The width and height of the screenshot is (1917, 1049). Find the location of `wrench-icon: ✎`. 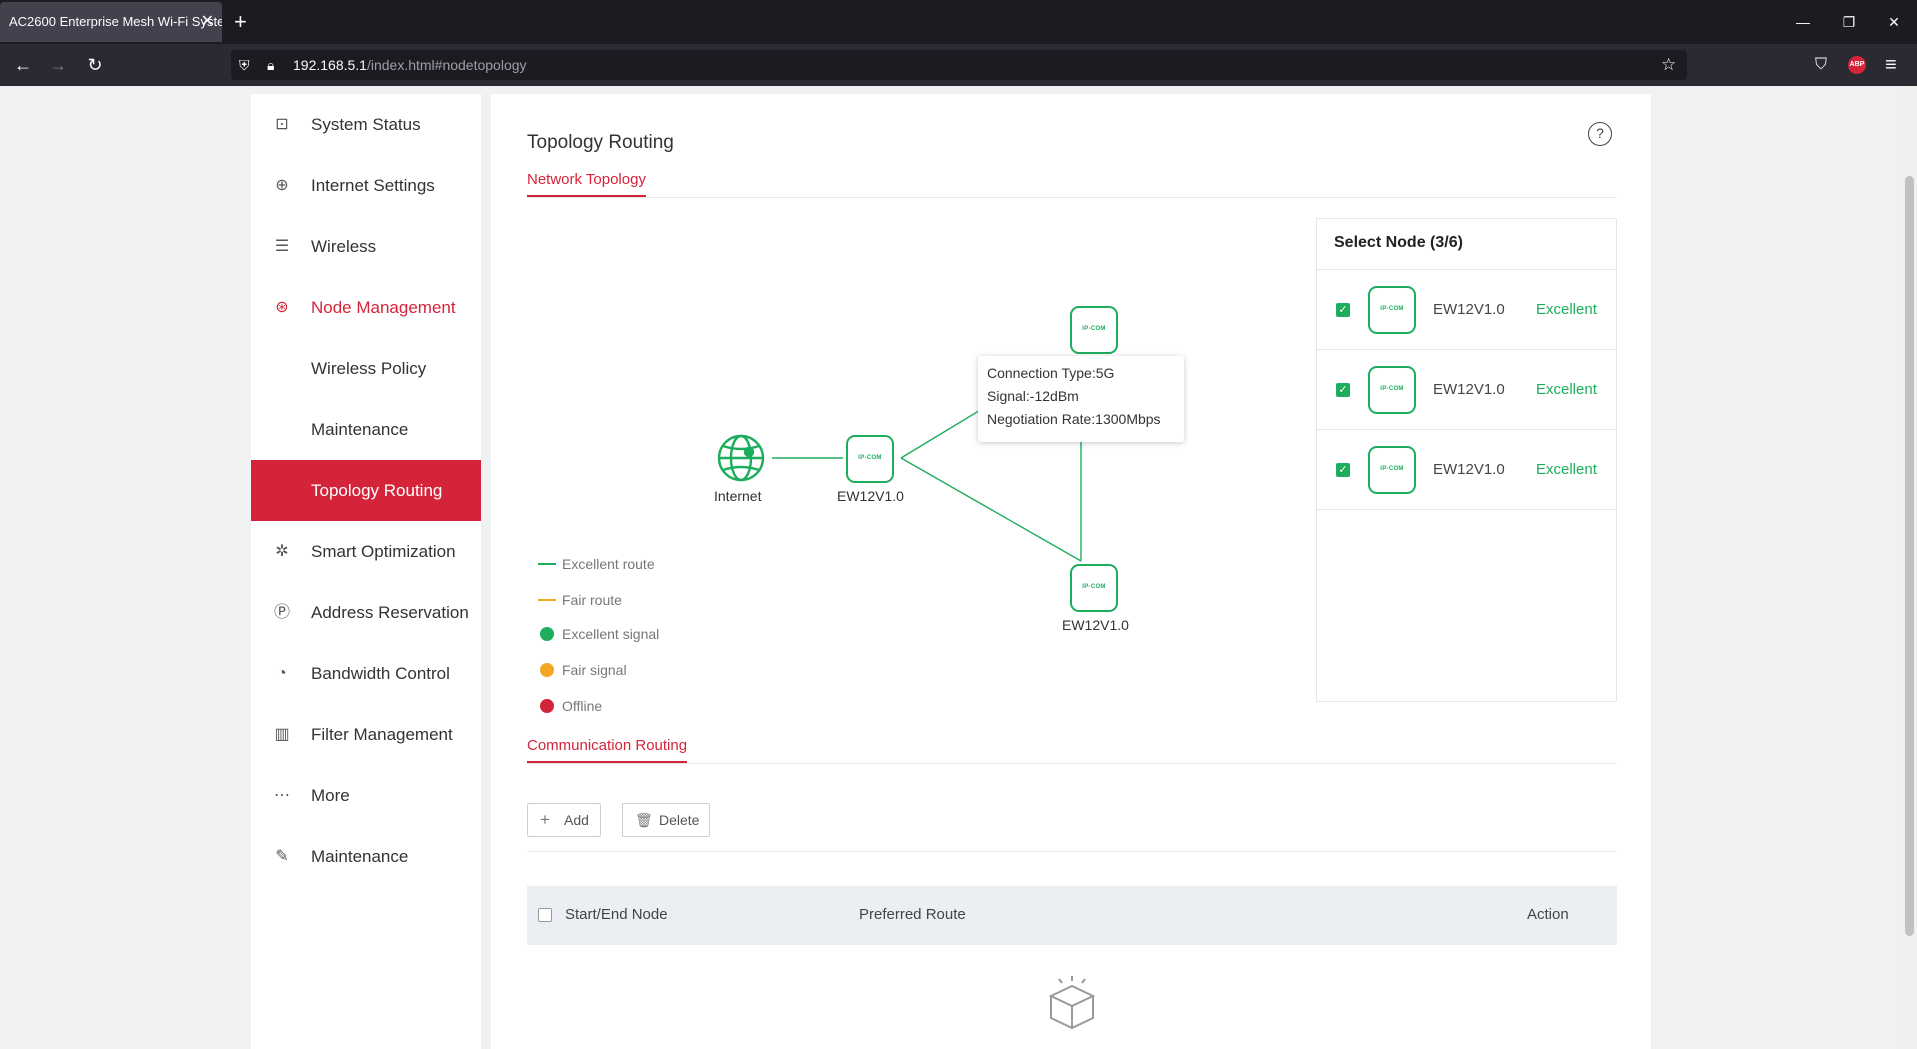

wrench-icon: ✎ is located at coordinates (282, 856).